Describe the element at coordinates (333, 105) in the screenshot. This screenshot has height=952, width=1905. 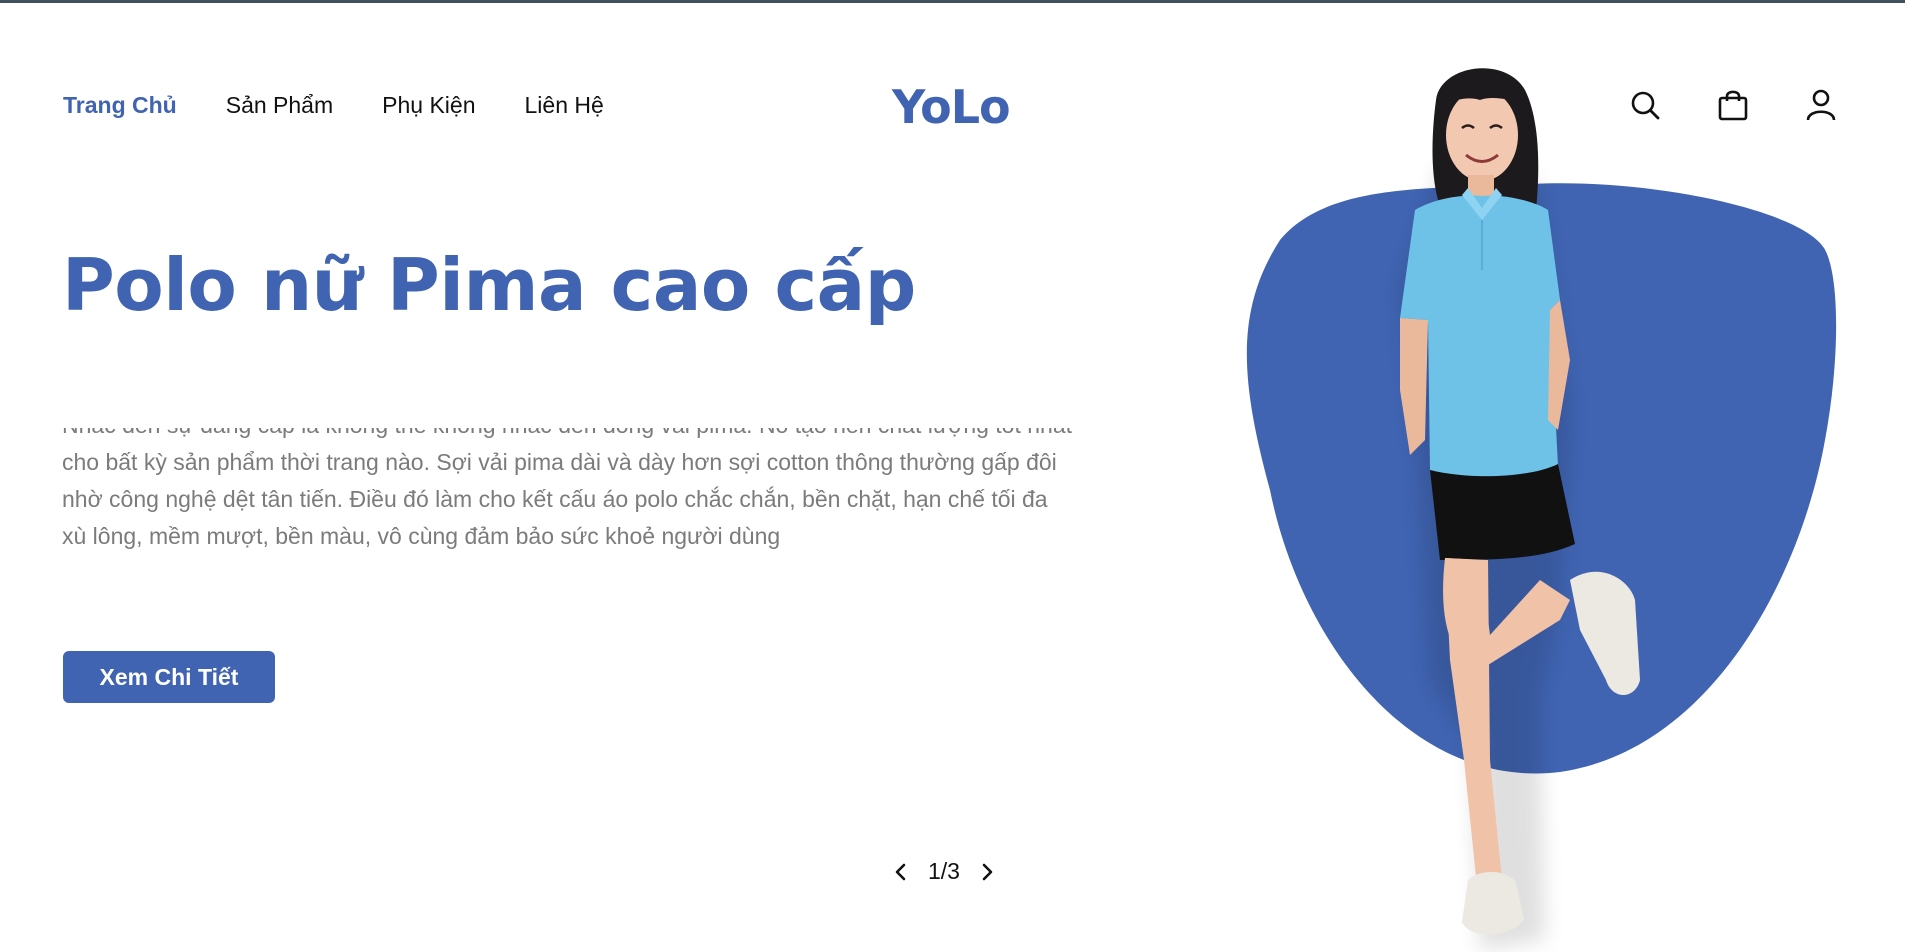
I see `main-nav: Trang Chủ Sản Phẩm Phụ Kiện Liên Hệ` at that location.